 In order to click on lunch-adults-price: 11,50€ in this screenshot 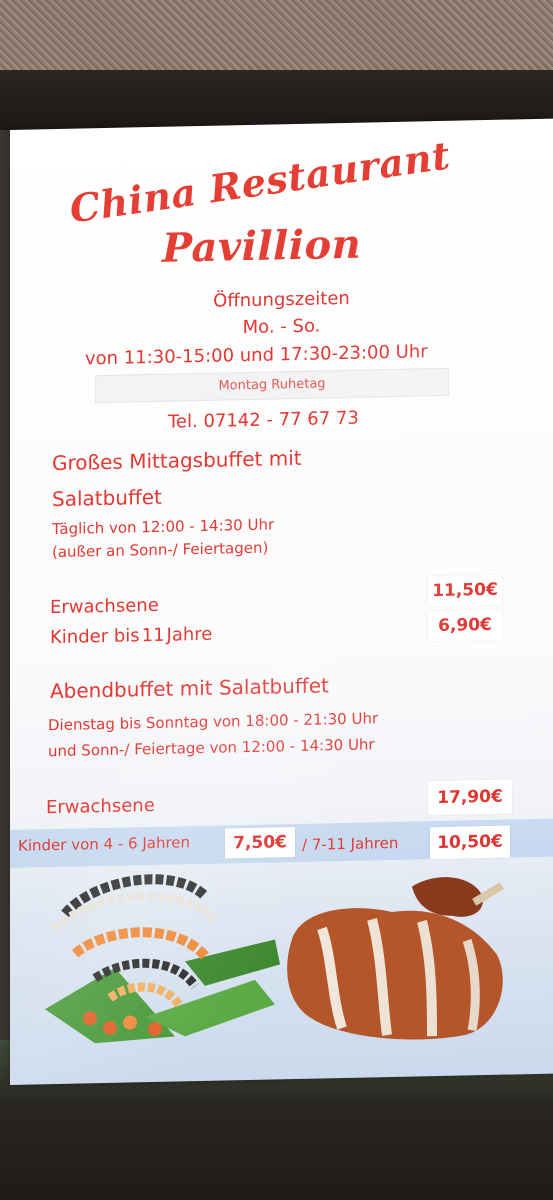, I will do `click(465, 590)`.